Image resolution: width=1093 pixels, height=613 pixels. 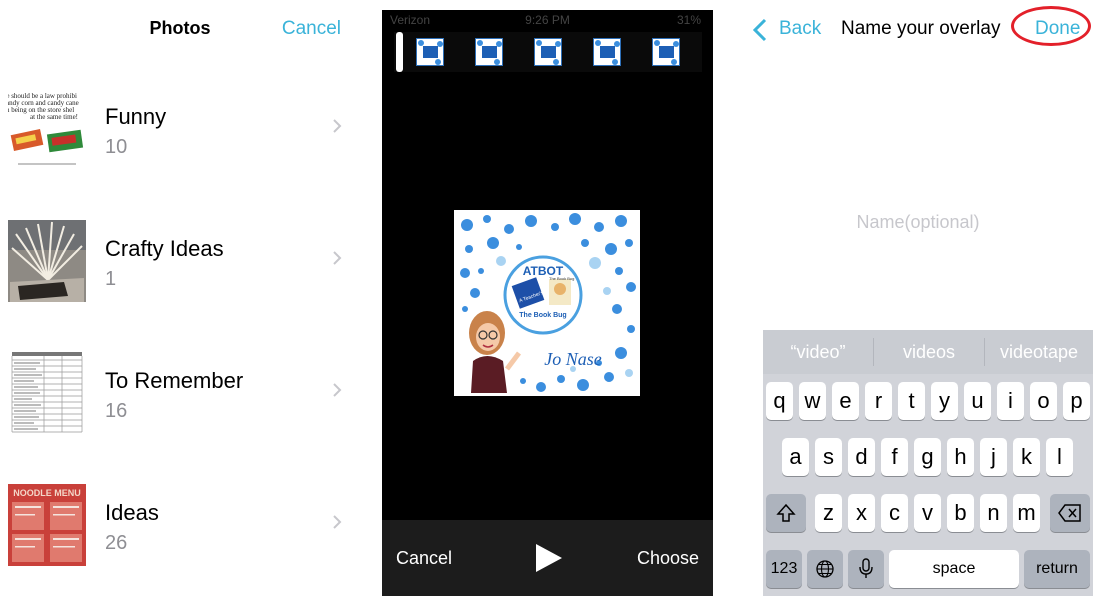 I want to click on backspace-icon, so click(x=1069, y=513).